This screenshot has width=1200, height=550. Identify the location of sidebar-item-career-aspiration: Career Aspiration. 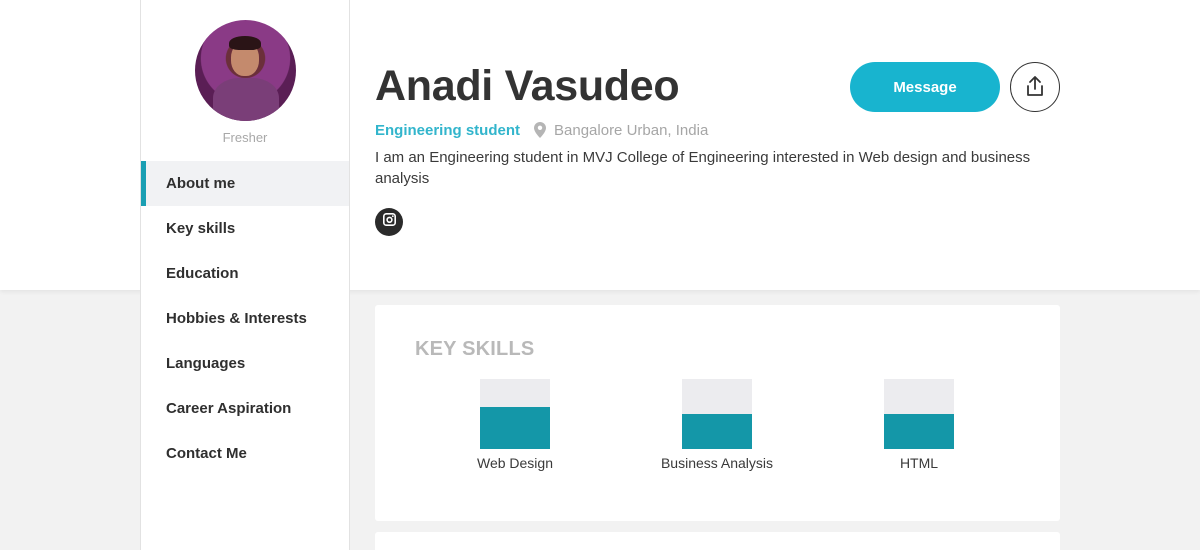
(245, 408).